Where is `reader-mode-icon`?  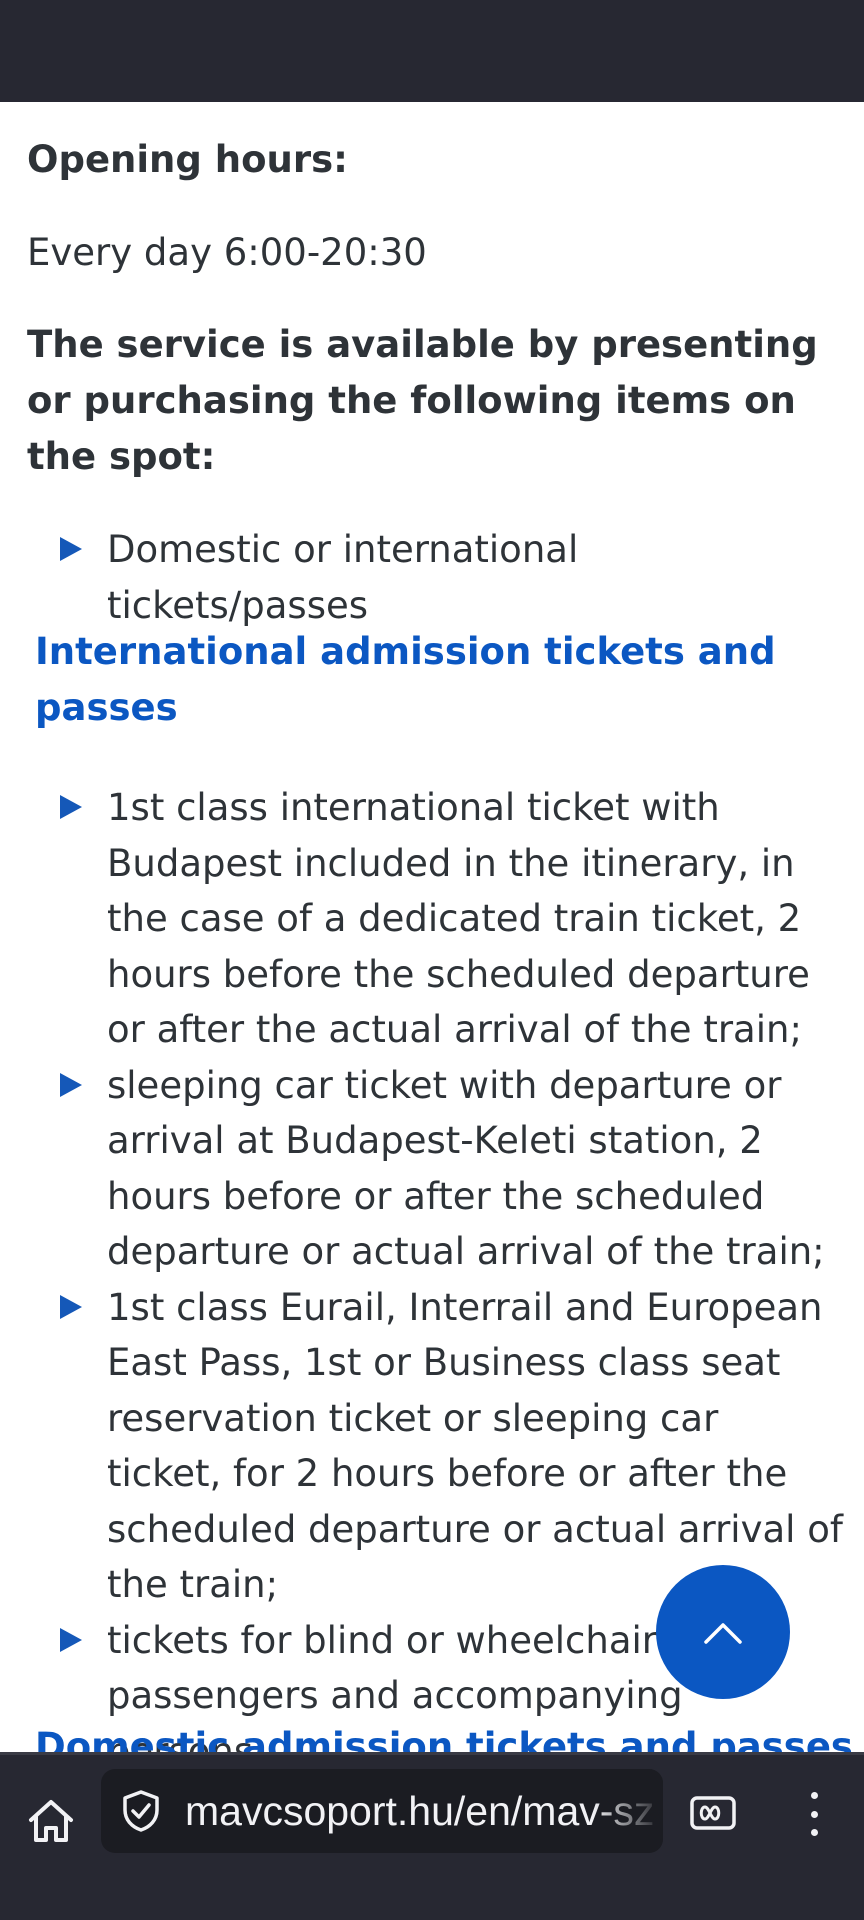 reader-mode-icon is located at coordinates (713, 1813).